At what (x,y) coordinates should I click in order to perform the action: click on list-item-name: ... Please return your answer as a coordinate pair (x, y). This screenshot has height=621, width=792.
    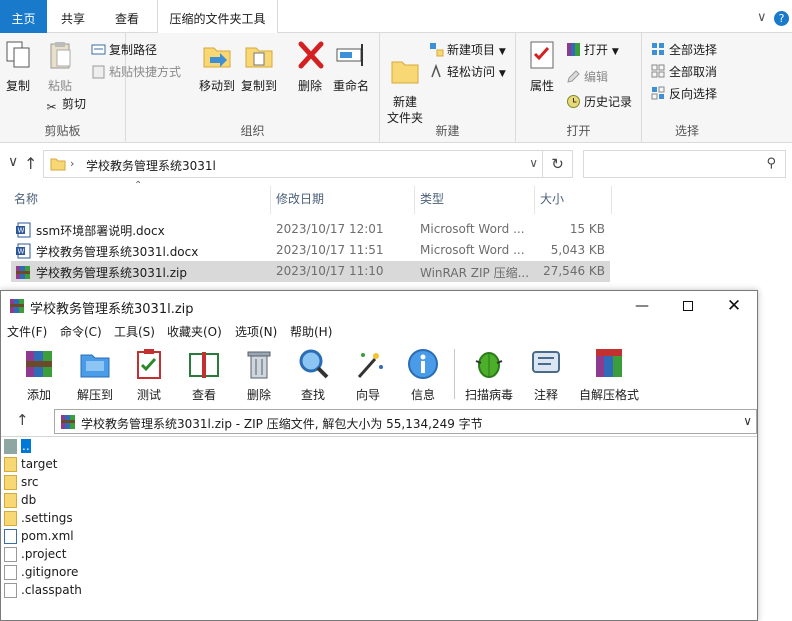
    Looking at the image, I should click on (26, 446).